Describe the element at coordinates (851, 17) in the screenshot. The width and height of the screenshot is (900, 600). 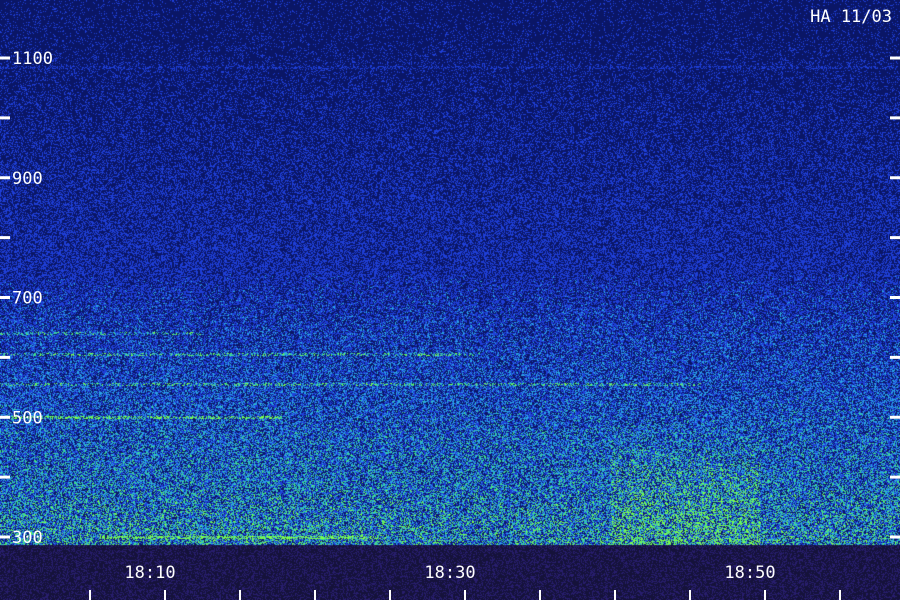
I see `station-date-label: HA 11/03` at that location.